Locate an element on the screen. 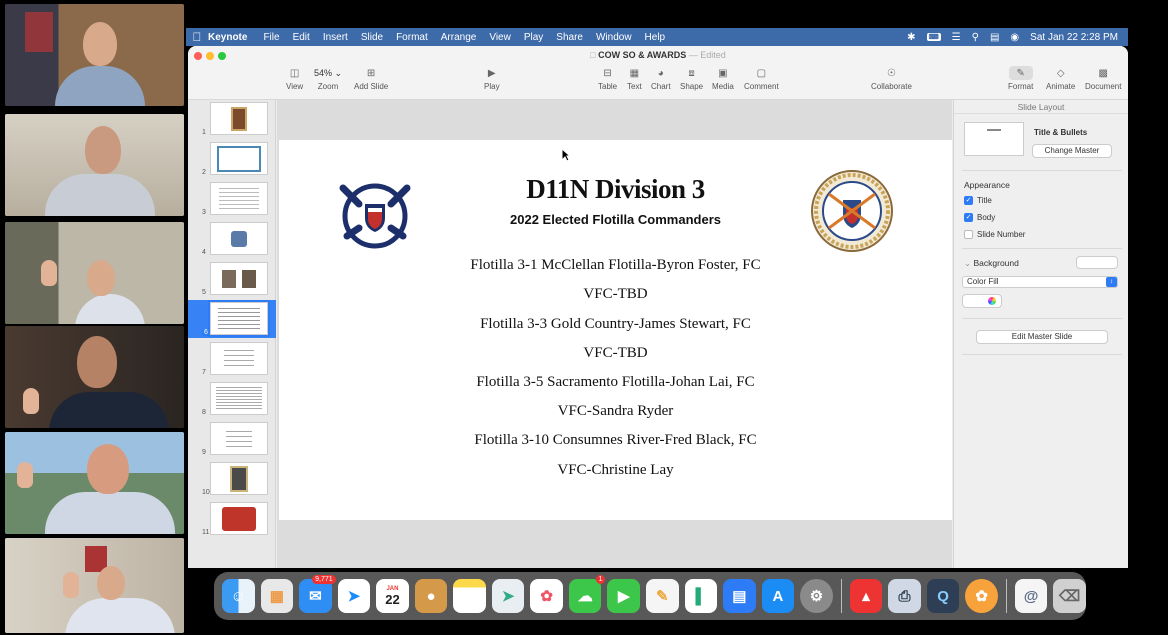  quicktime-icon: Q is located at coordinates (943, 596).